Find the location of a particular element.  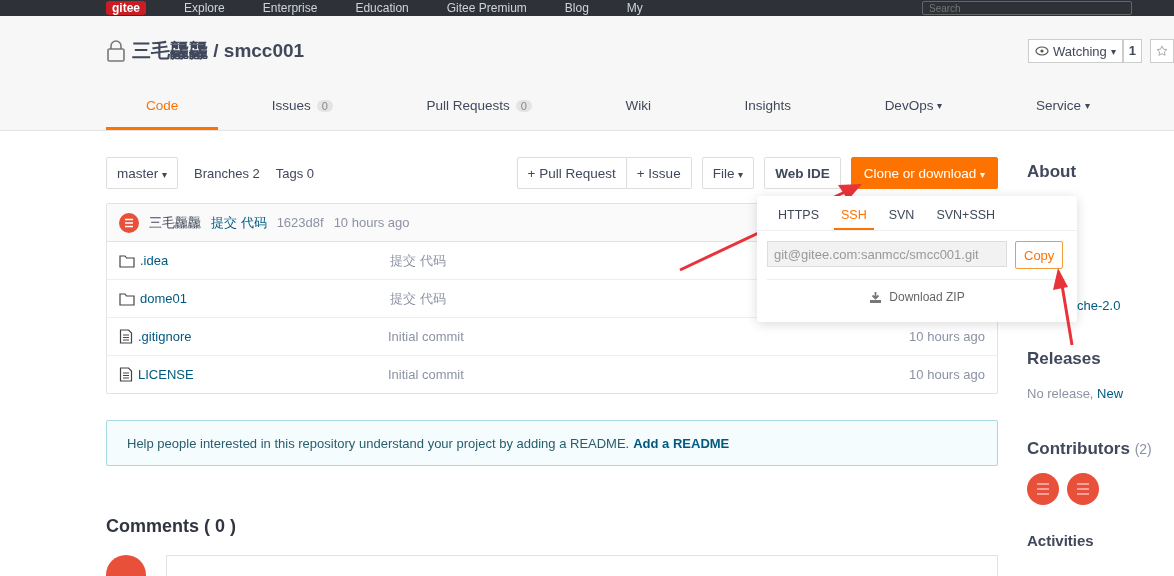

repo-tab: Wiki is located at coordinates (638, 107).